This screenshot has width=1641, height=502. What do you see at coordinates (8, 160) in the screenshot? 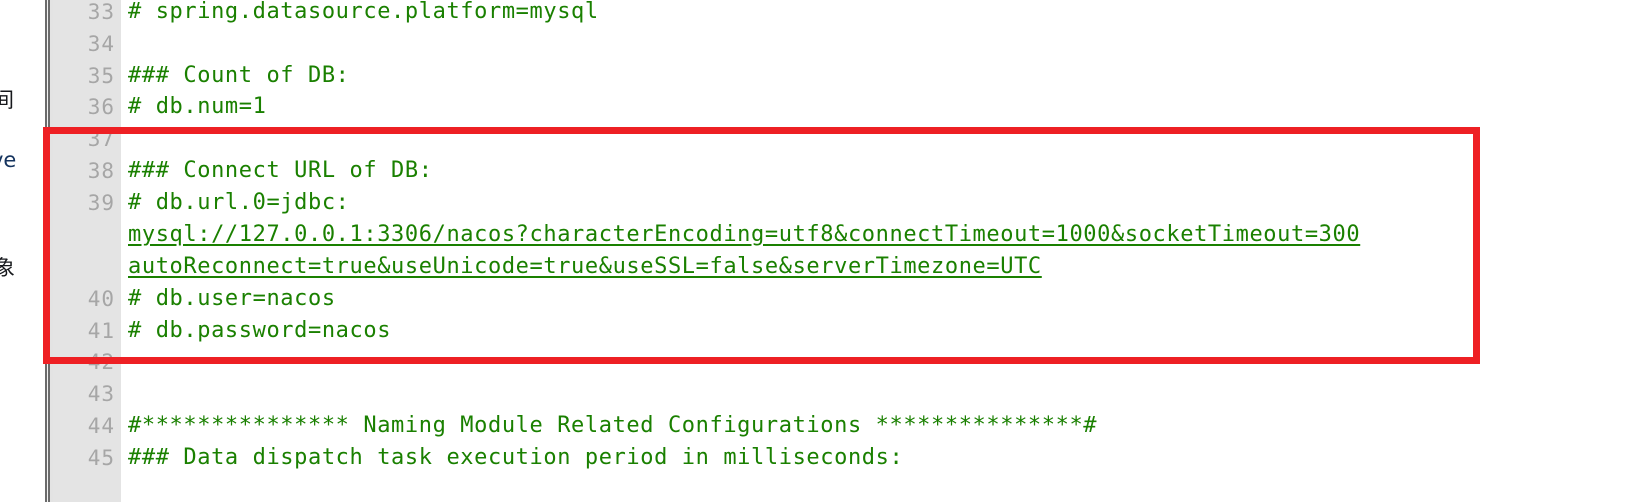
I see `clipped-link-fragment: ve` at bounding box center [8, 160].